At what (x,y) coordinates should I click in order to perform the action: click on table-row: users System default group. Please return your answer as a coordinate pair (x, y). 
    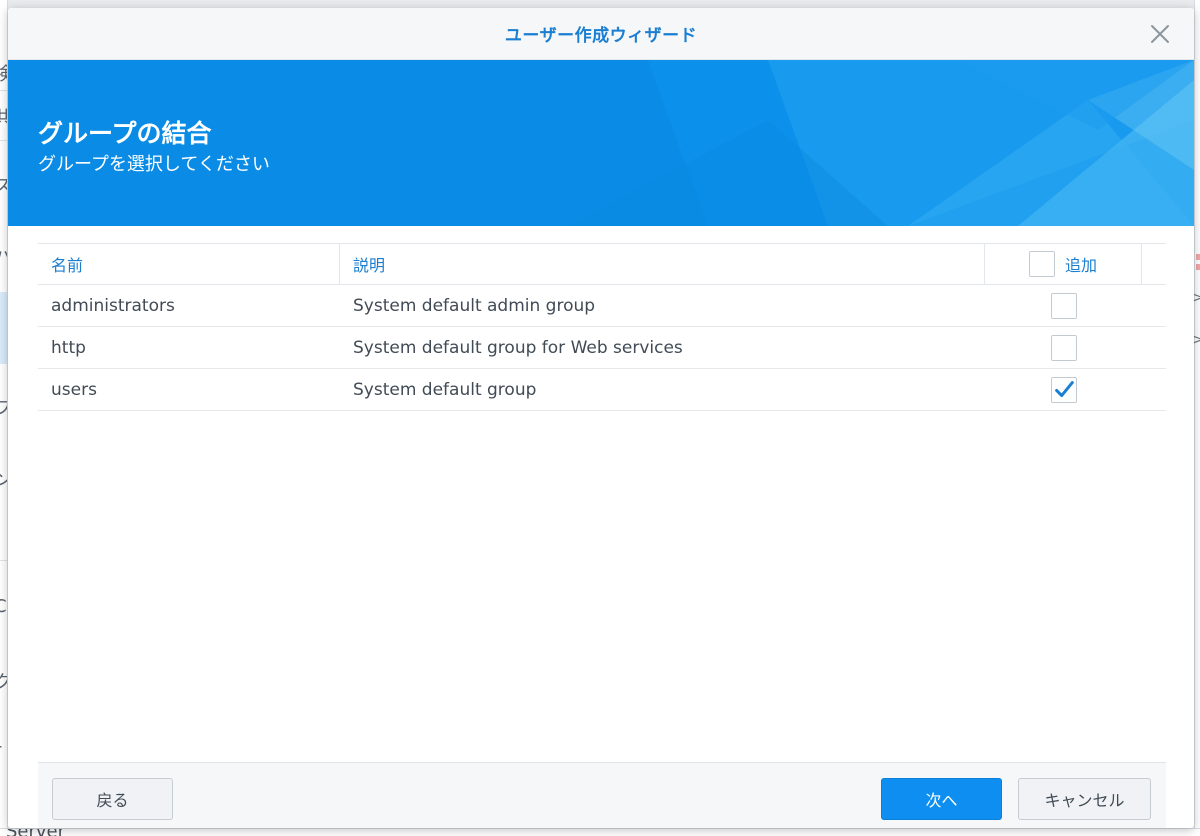
    Looking at the image, I should click on (602, 390).